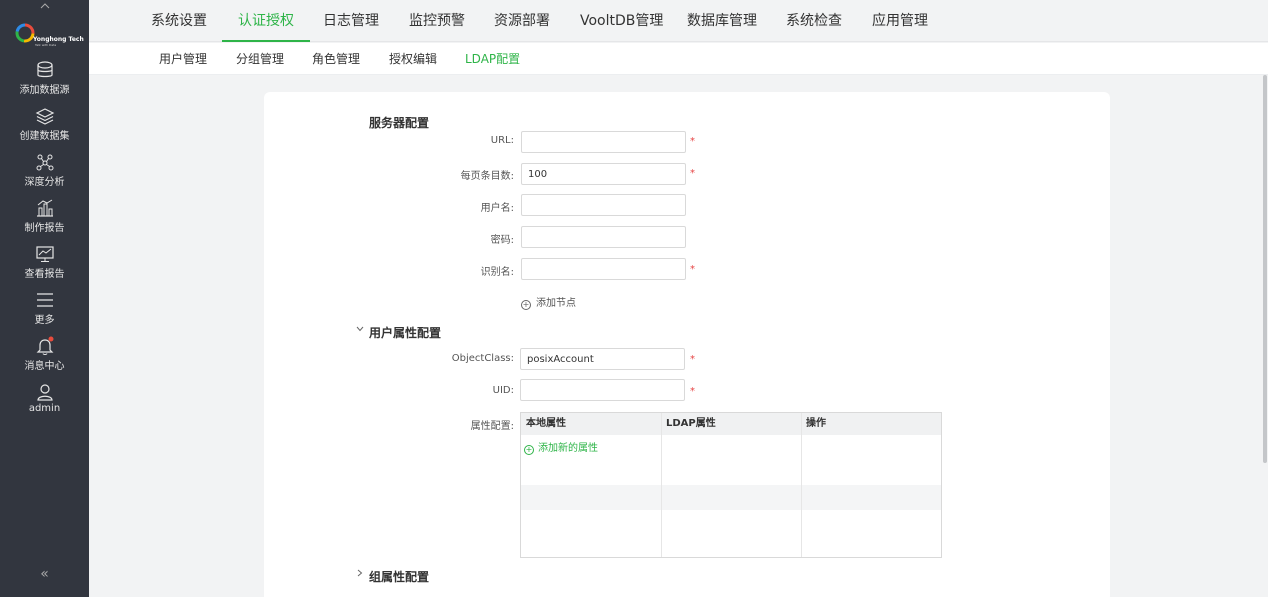  What do you see at coordinates (351, 21) in the screenshot?
I see `tab-log-management: 日志管理` at bounding box center [351, 21].